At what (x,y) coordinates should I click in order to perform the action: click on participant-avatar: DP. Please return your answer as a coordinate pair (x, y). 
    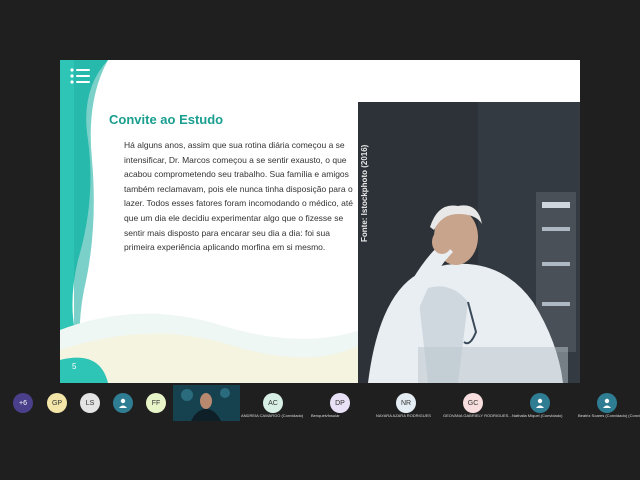
    Looking at the image, I should click on (340, 403).